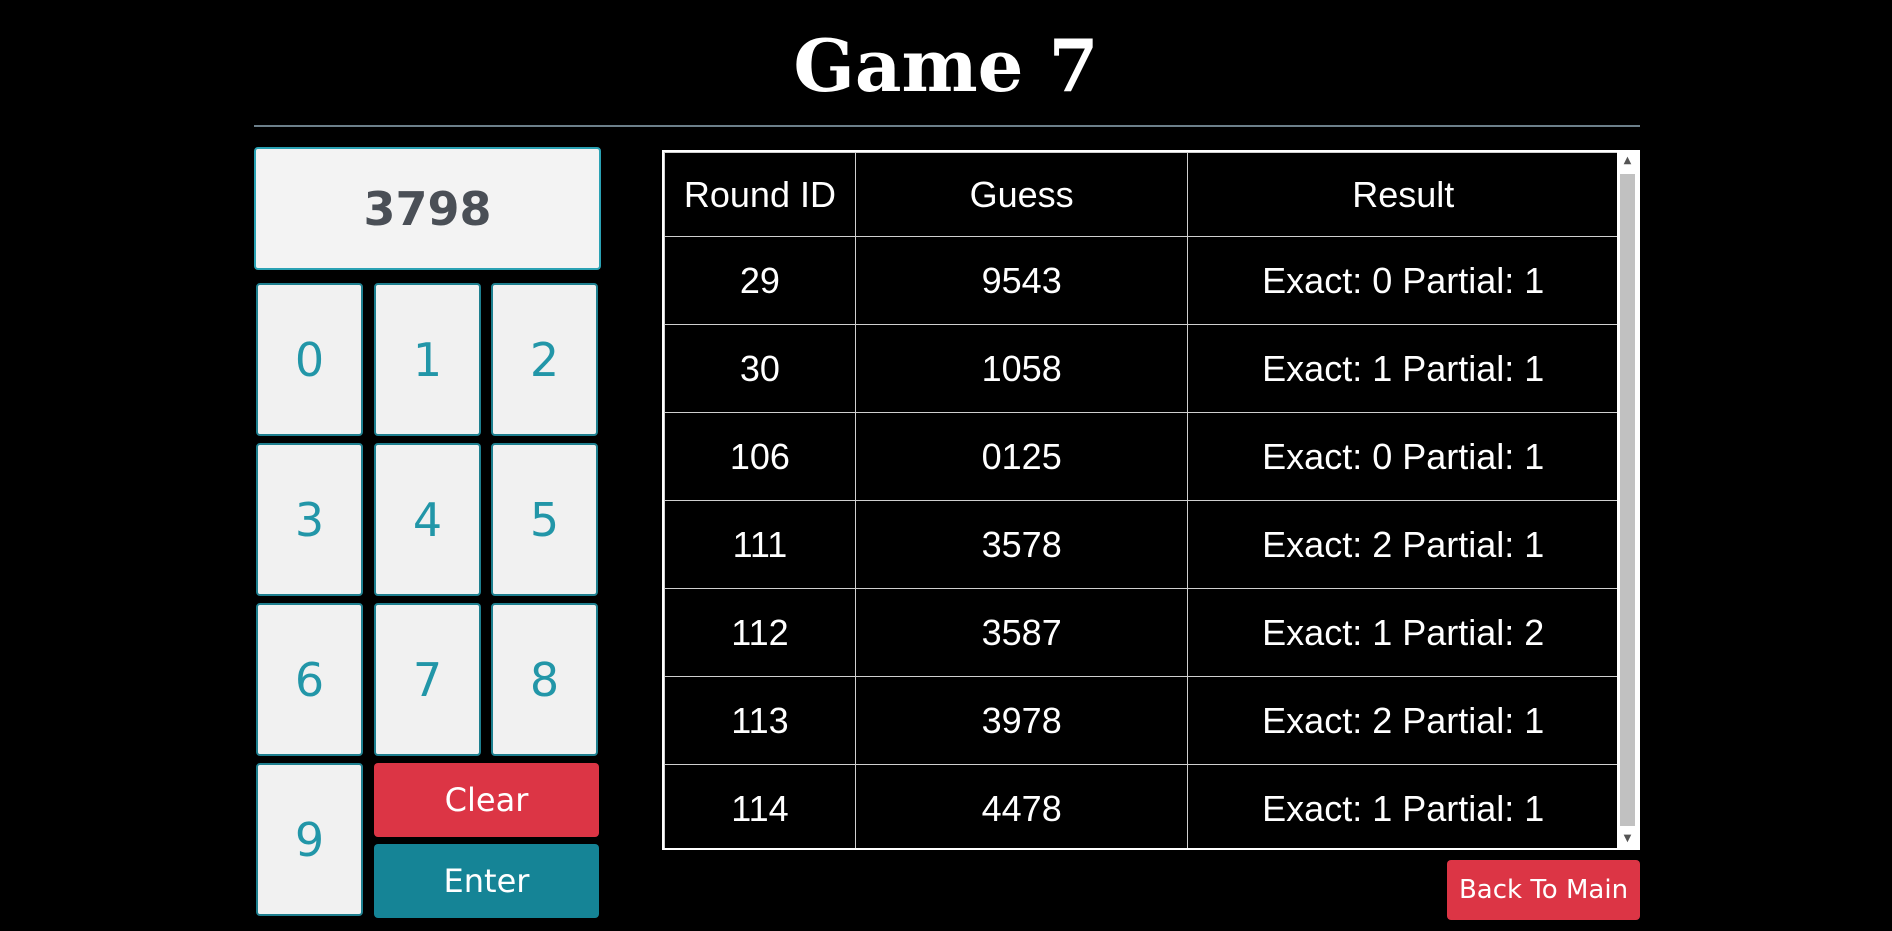  I want to click on guess-display: 3798, so click(427, 208).